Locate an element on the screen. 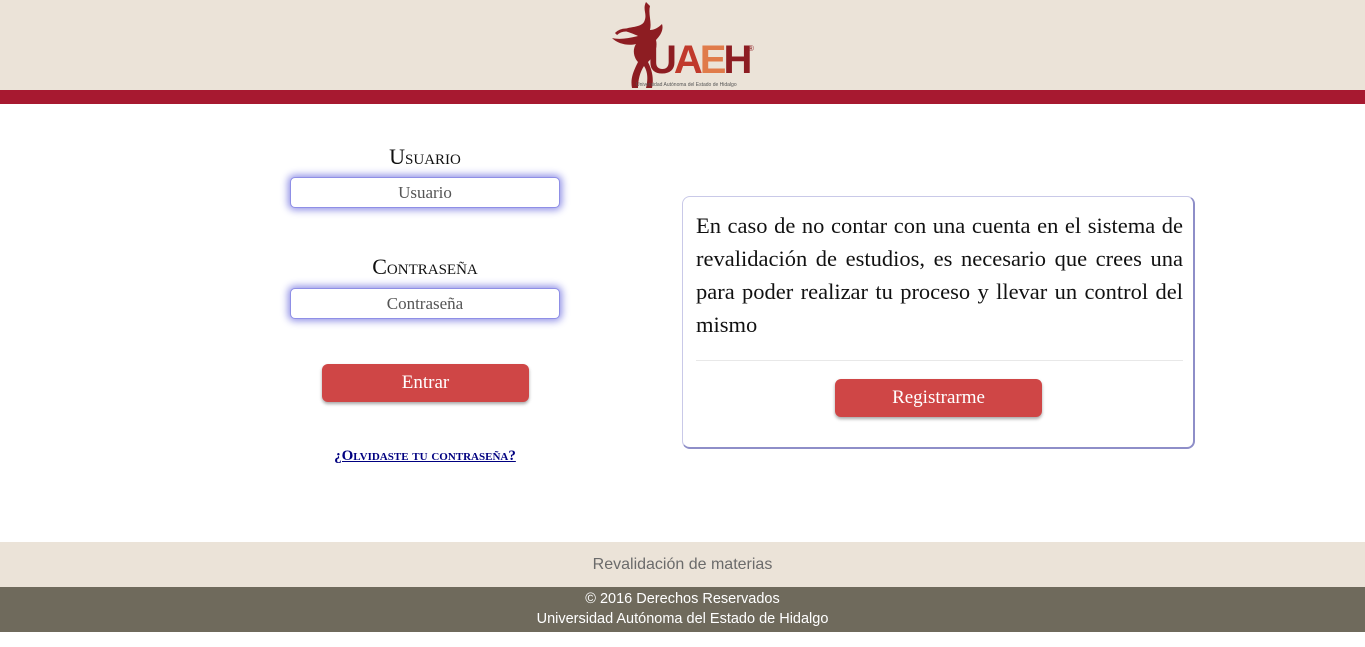  password-label: Contraseña is located at coordinates (425, 266).